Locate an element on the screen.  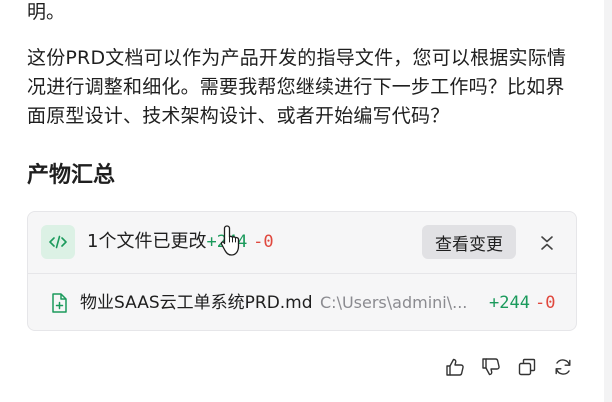
thumbs-down-icon is located at coordinates (491, 367).